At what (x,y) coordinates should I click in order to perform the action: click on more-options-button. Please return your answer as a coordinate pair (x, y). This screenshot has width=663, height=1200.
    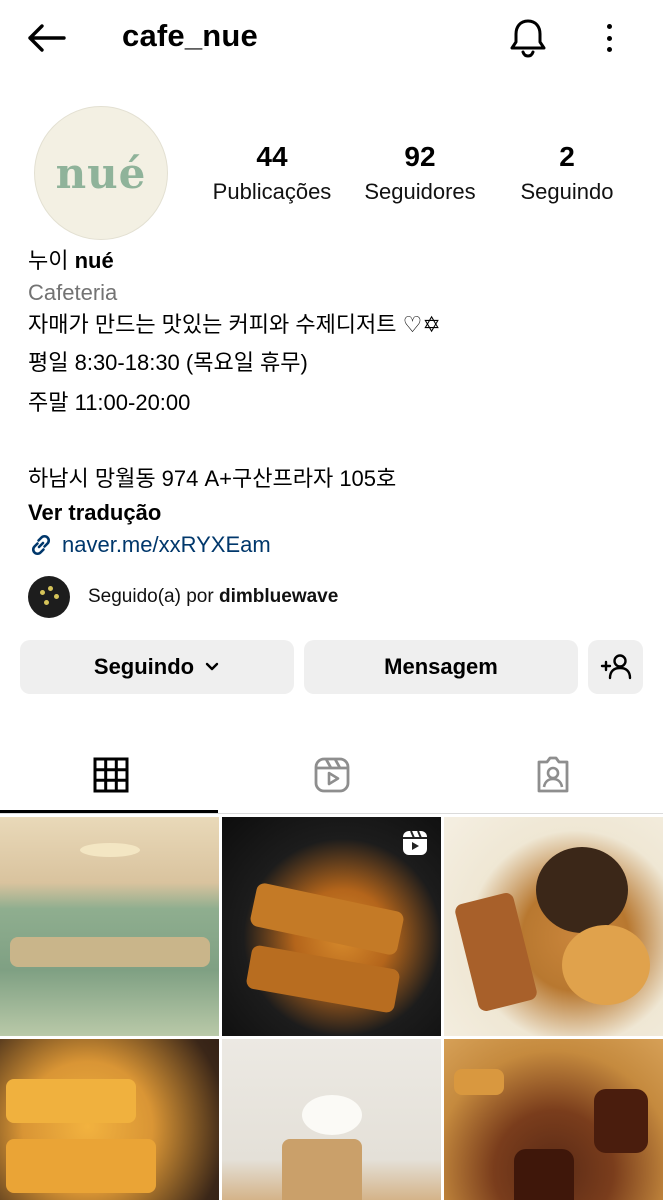
    Looking at the image, I should click on (609, 38).